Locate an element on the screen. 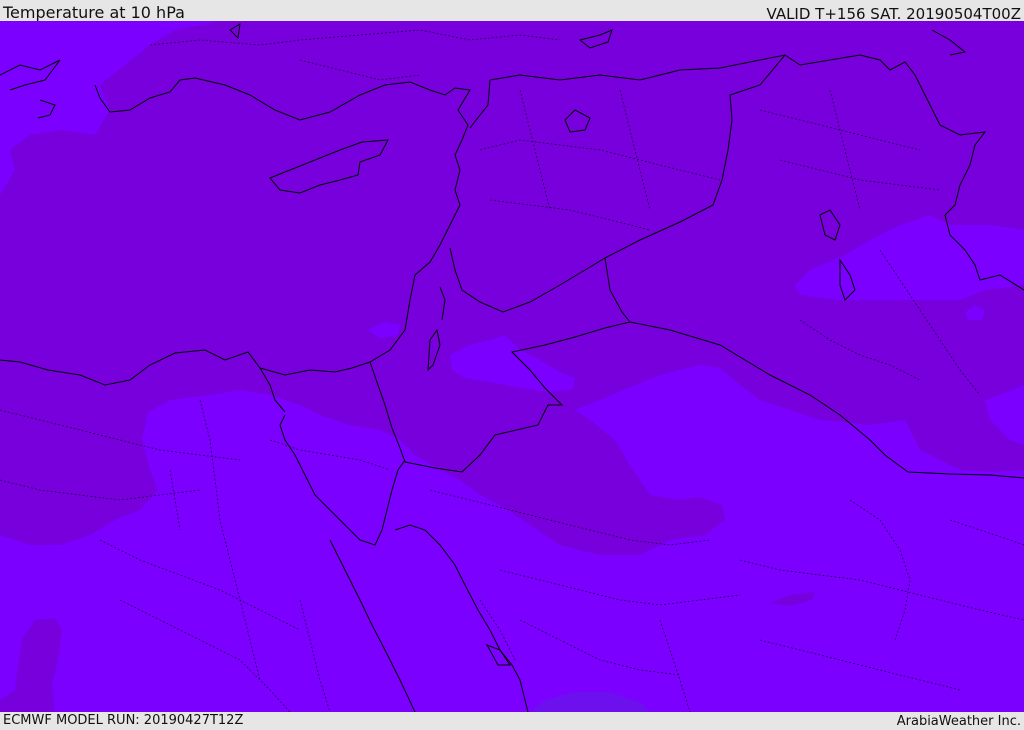 The width and height of the screenshot is (1024, 730). model-run: ECMWF MODEL RUN: 20190427T12Z is located at coordinates (123, 720).